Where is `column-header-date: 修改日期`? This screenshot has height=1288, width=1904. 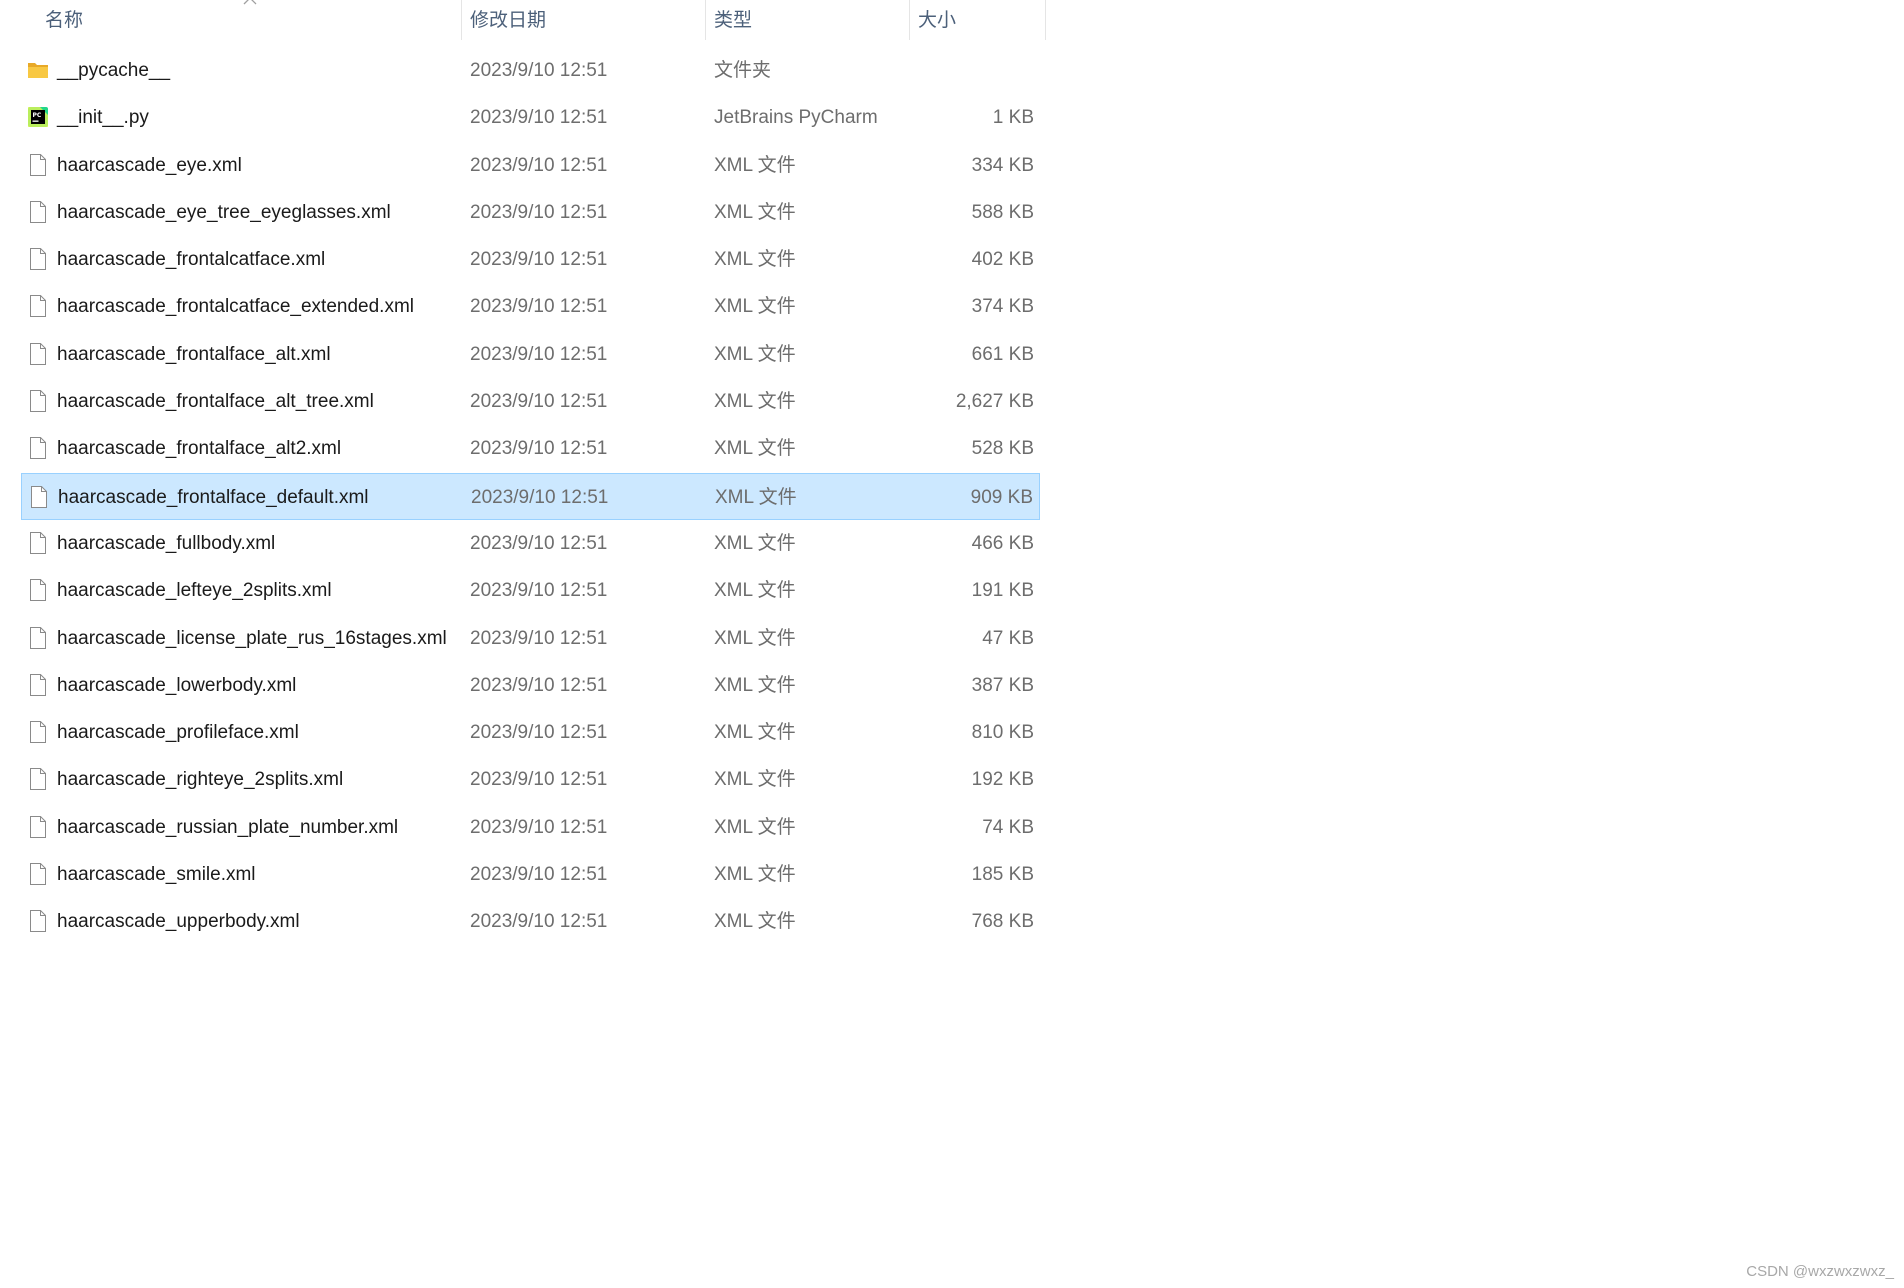 column-header-date: 修改日期 is located at coordinates (585, 20).